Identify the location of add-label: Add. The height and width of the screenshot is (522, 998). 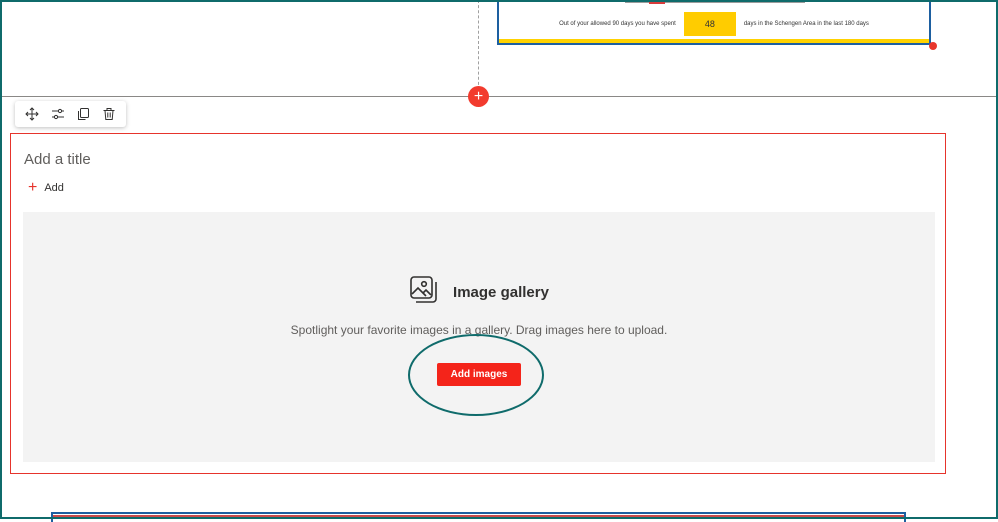
(54, 188).